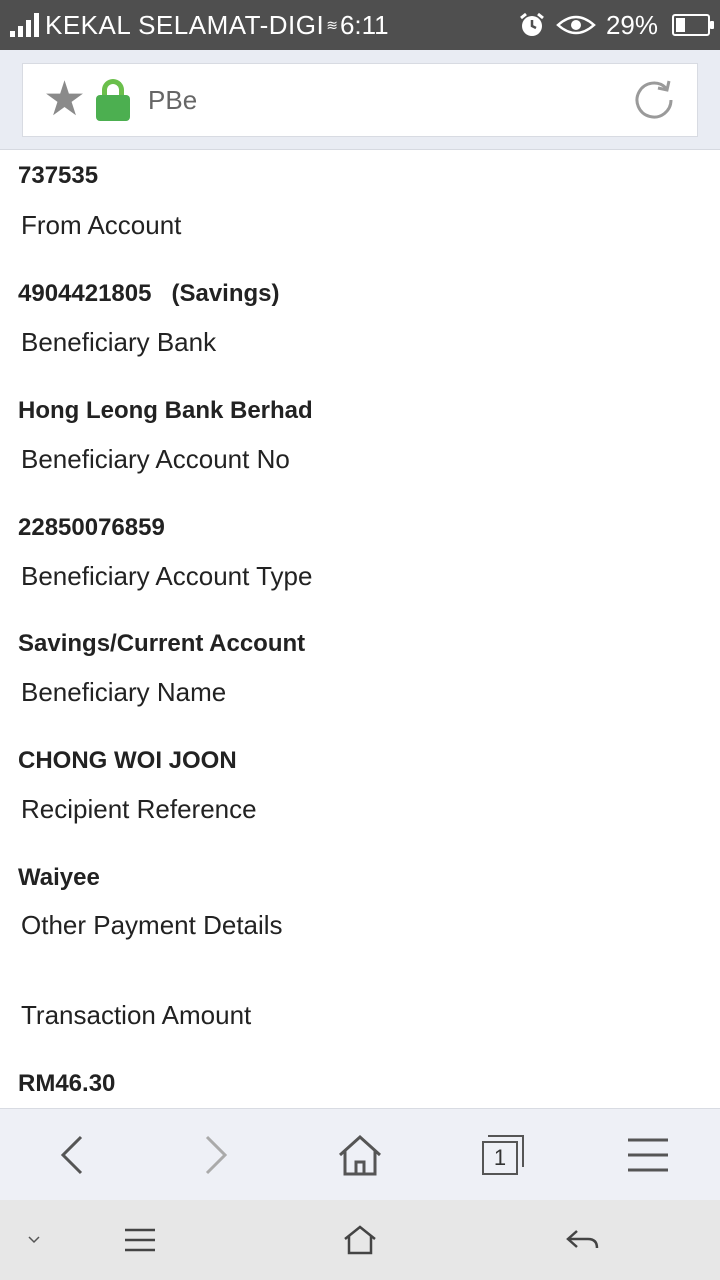 This screenshot has height=1280, width=720. I want to click on beneficiary-bank-value: Hong Leong Bank Berhad, so click(165, 410).